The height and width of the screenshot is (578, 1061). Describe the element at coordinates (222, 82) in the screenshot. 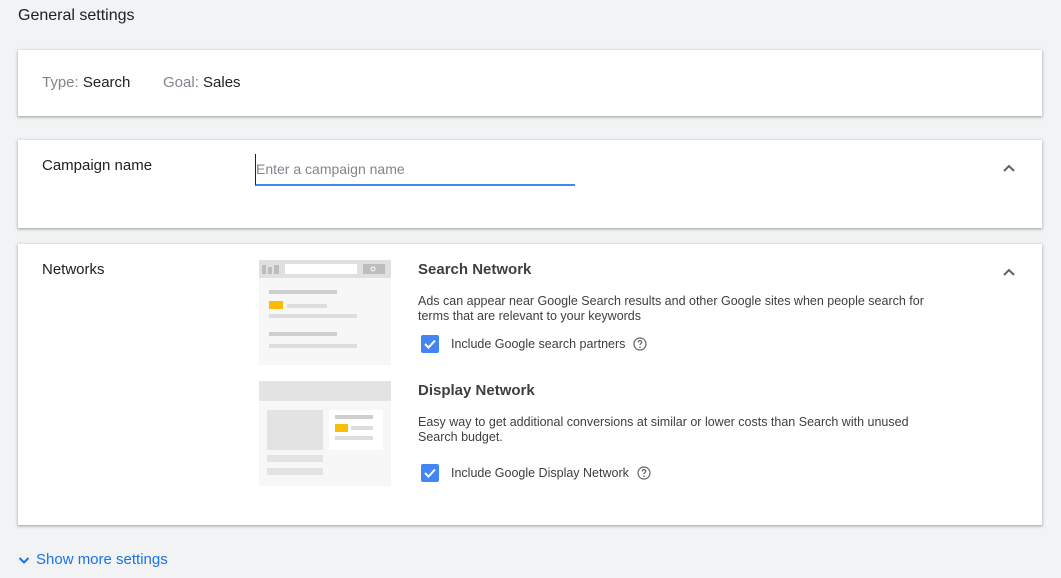

I see `goal-value: Sales` at that location.